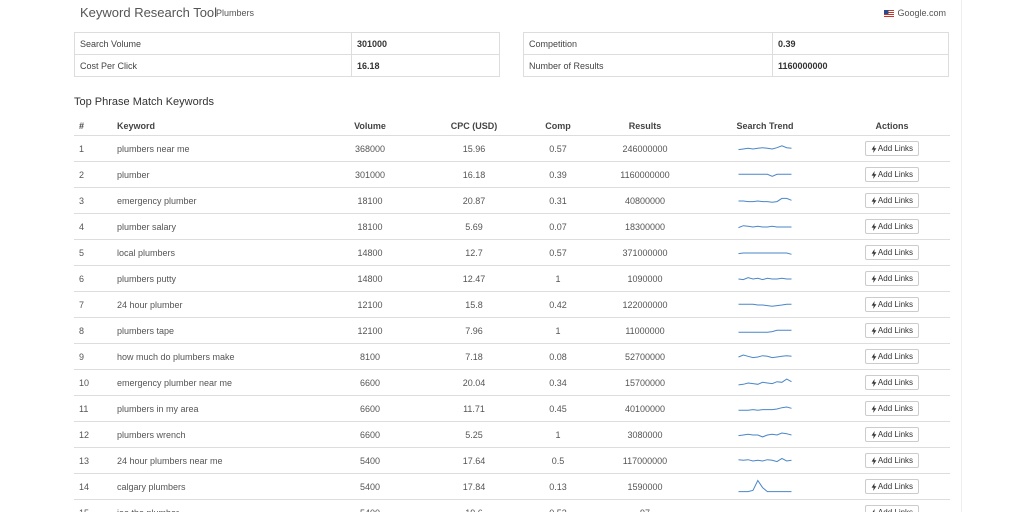 The width and height of the screenshot is (1024, 512). Describe the element at coordinates (558, 126) in the screenshot. I see `column-header-comp: Comp` at that location.